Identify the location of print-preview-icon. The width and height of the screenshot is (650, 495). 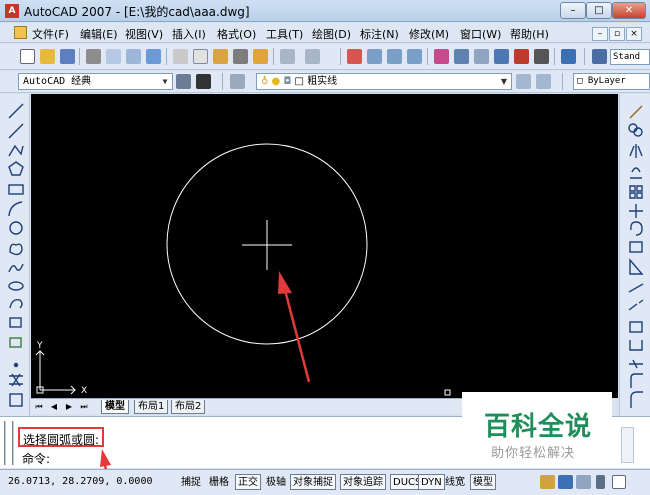
(113, 56).